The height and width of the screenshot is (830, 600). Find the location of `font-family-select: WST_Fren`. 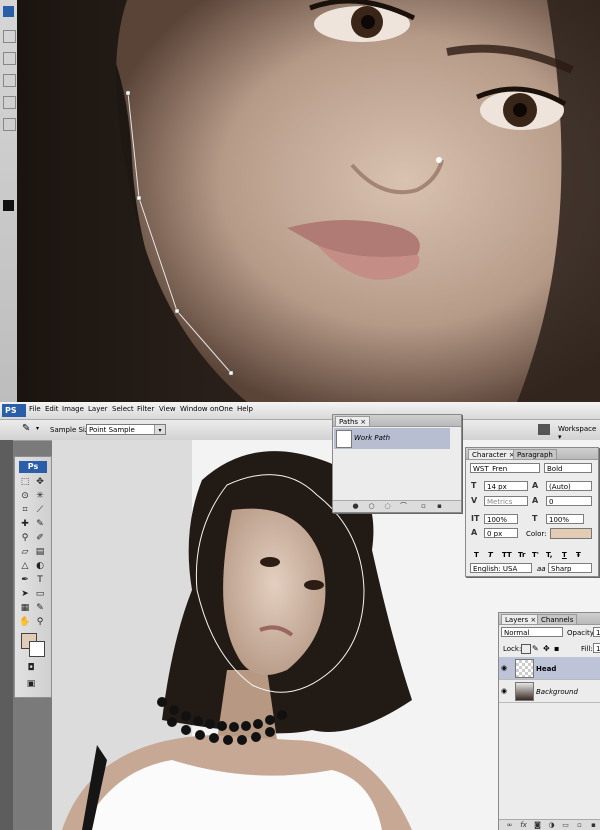

font-family-select: WST_Fren is located at coordinates (505, 468).